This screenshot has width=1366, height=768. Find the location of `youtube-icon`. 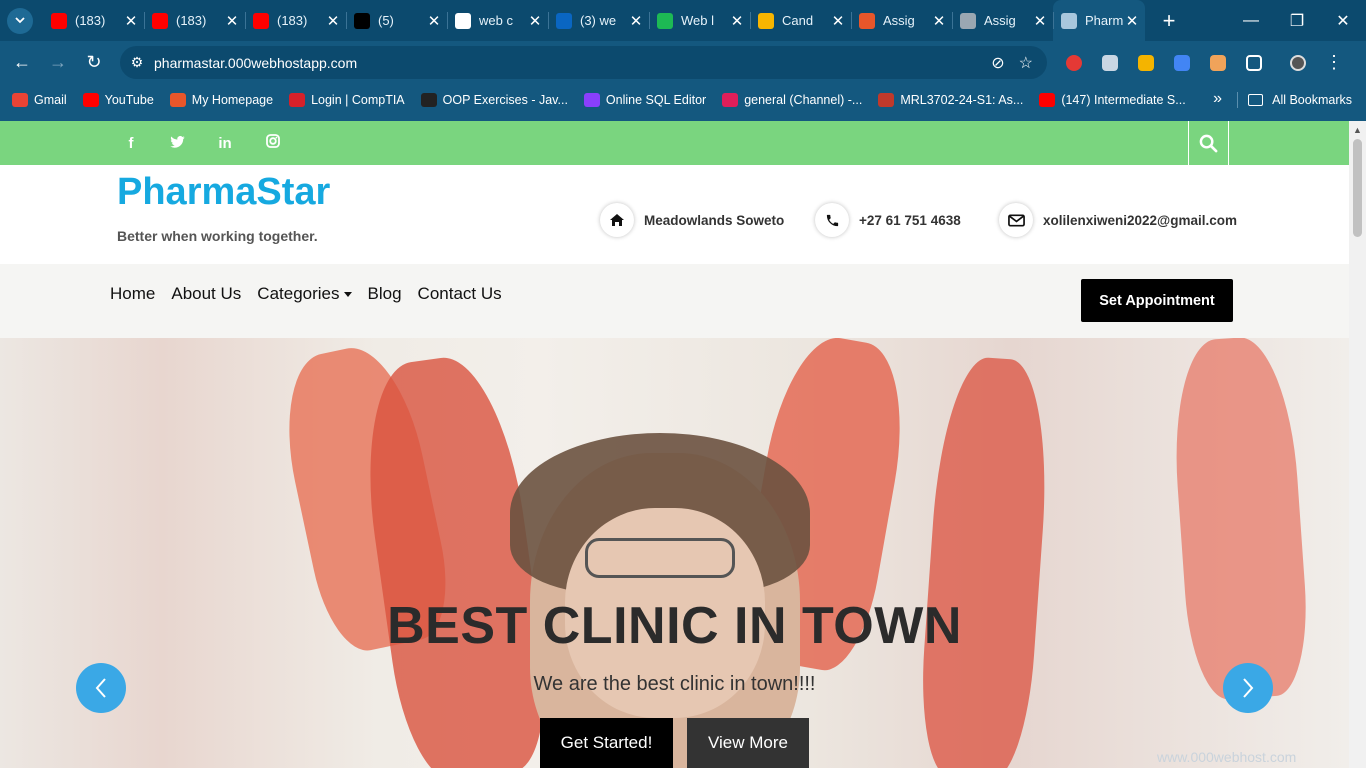

youtube-icon is located at coordinates (261, 20).